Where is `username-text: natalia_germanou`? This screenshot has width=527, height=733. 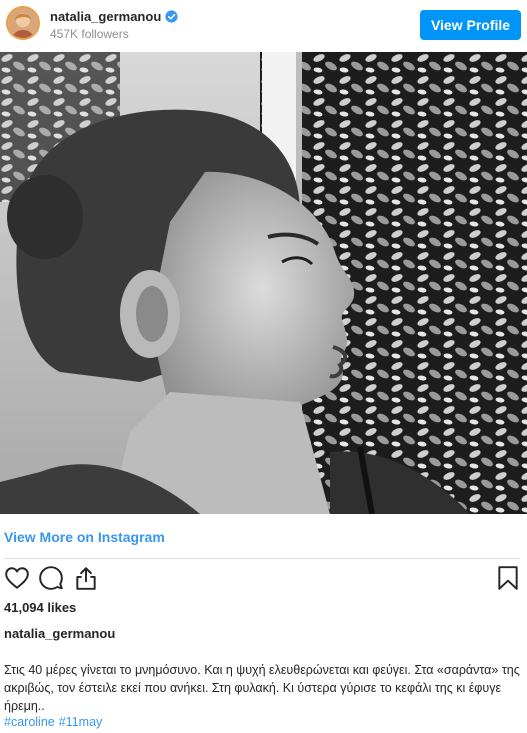 username-text: natalia_germanou is located at coordinates (105, 16).